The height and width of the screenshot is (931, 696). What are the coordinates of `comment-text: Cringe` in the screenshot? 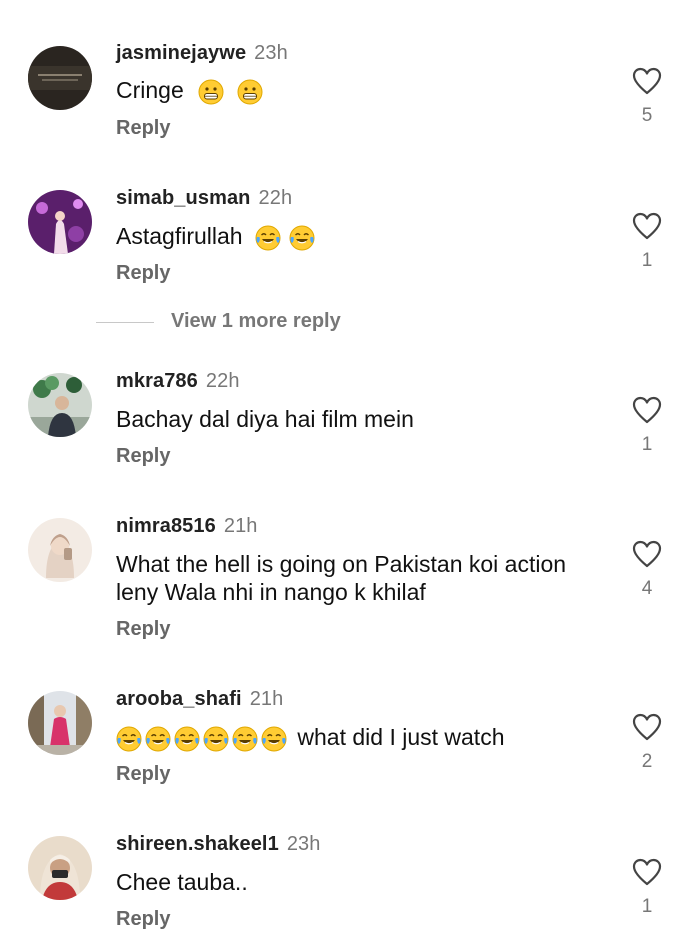 It's located at (356, 90).